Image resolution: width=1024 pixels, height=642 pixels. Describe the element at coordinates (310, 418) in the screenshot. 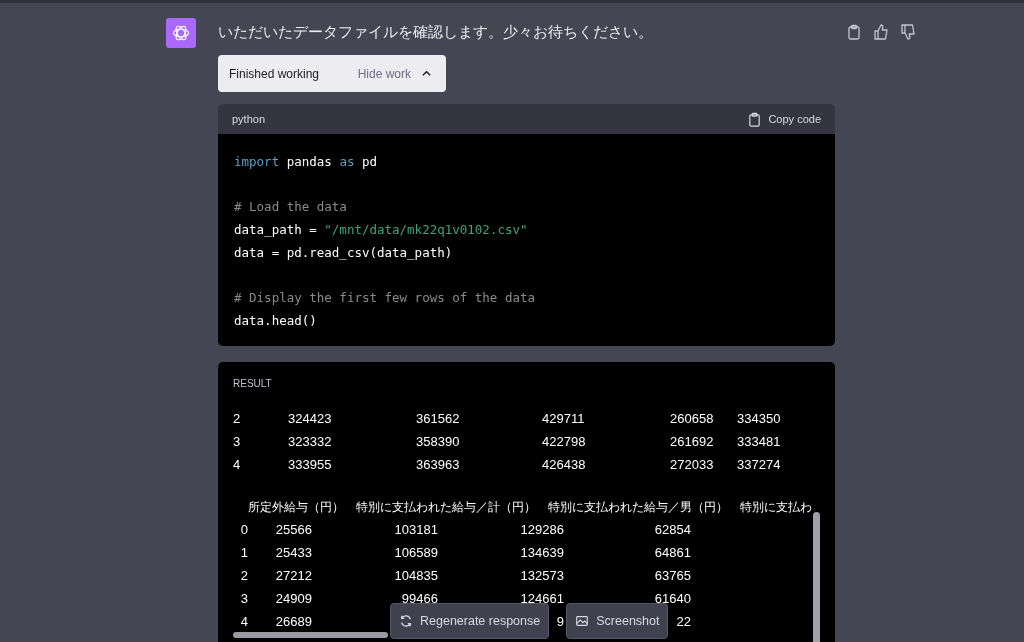

I see `table-cell-text: 324423` at that location.